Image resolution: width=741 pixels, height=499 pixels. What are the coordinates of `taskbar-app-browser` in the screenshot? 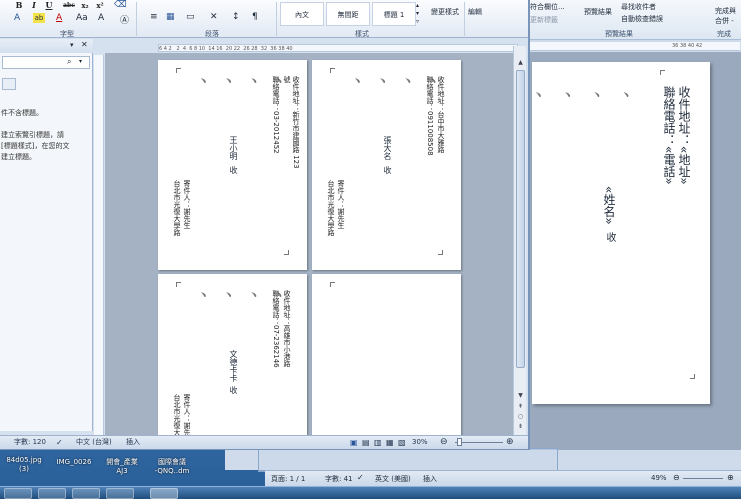 It's located at (120, 493).